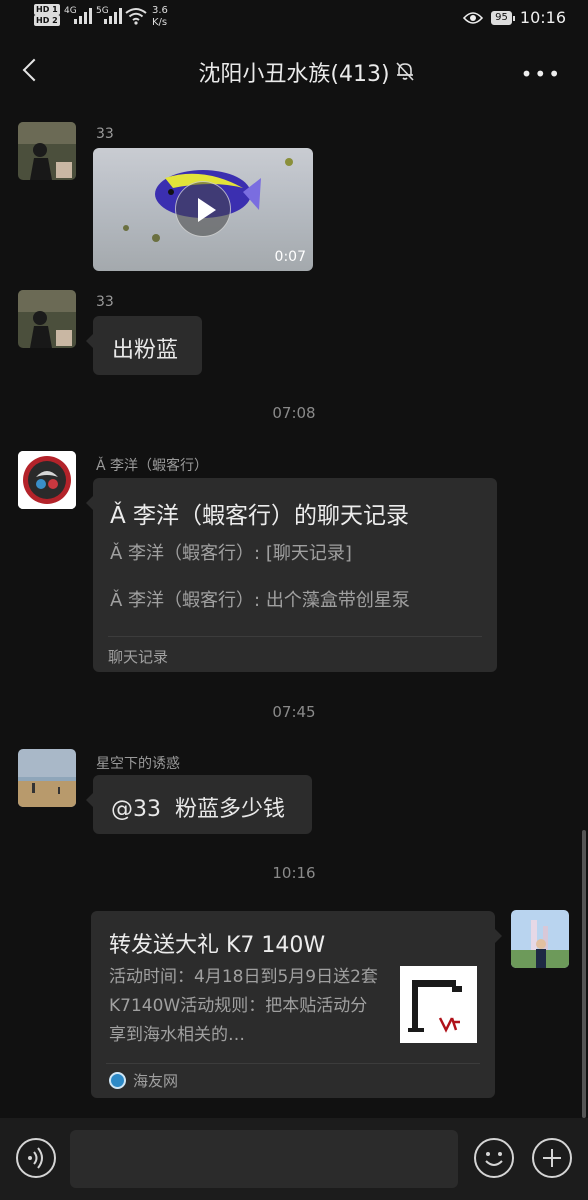 This screenshot has height=1200, width=588. I want to click on chat-record-line: Ǎ 李洋（蝦客行）: [聊天记录], so click(231, 553).